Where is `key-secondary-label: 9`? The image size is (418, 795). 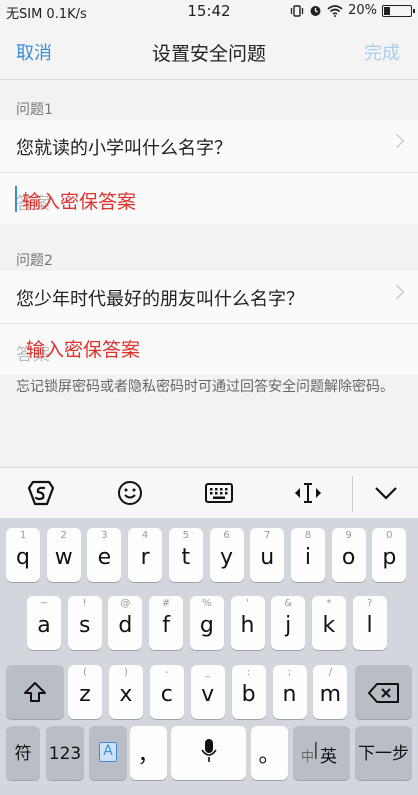 key-secondary-label: 9 is located at coordinates (348, 535).